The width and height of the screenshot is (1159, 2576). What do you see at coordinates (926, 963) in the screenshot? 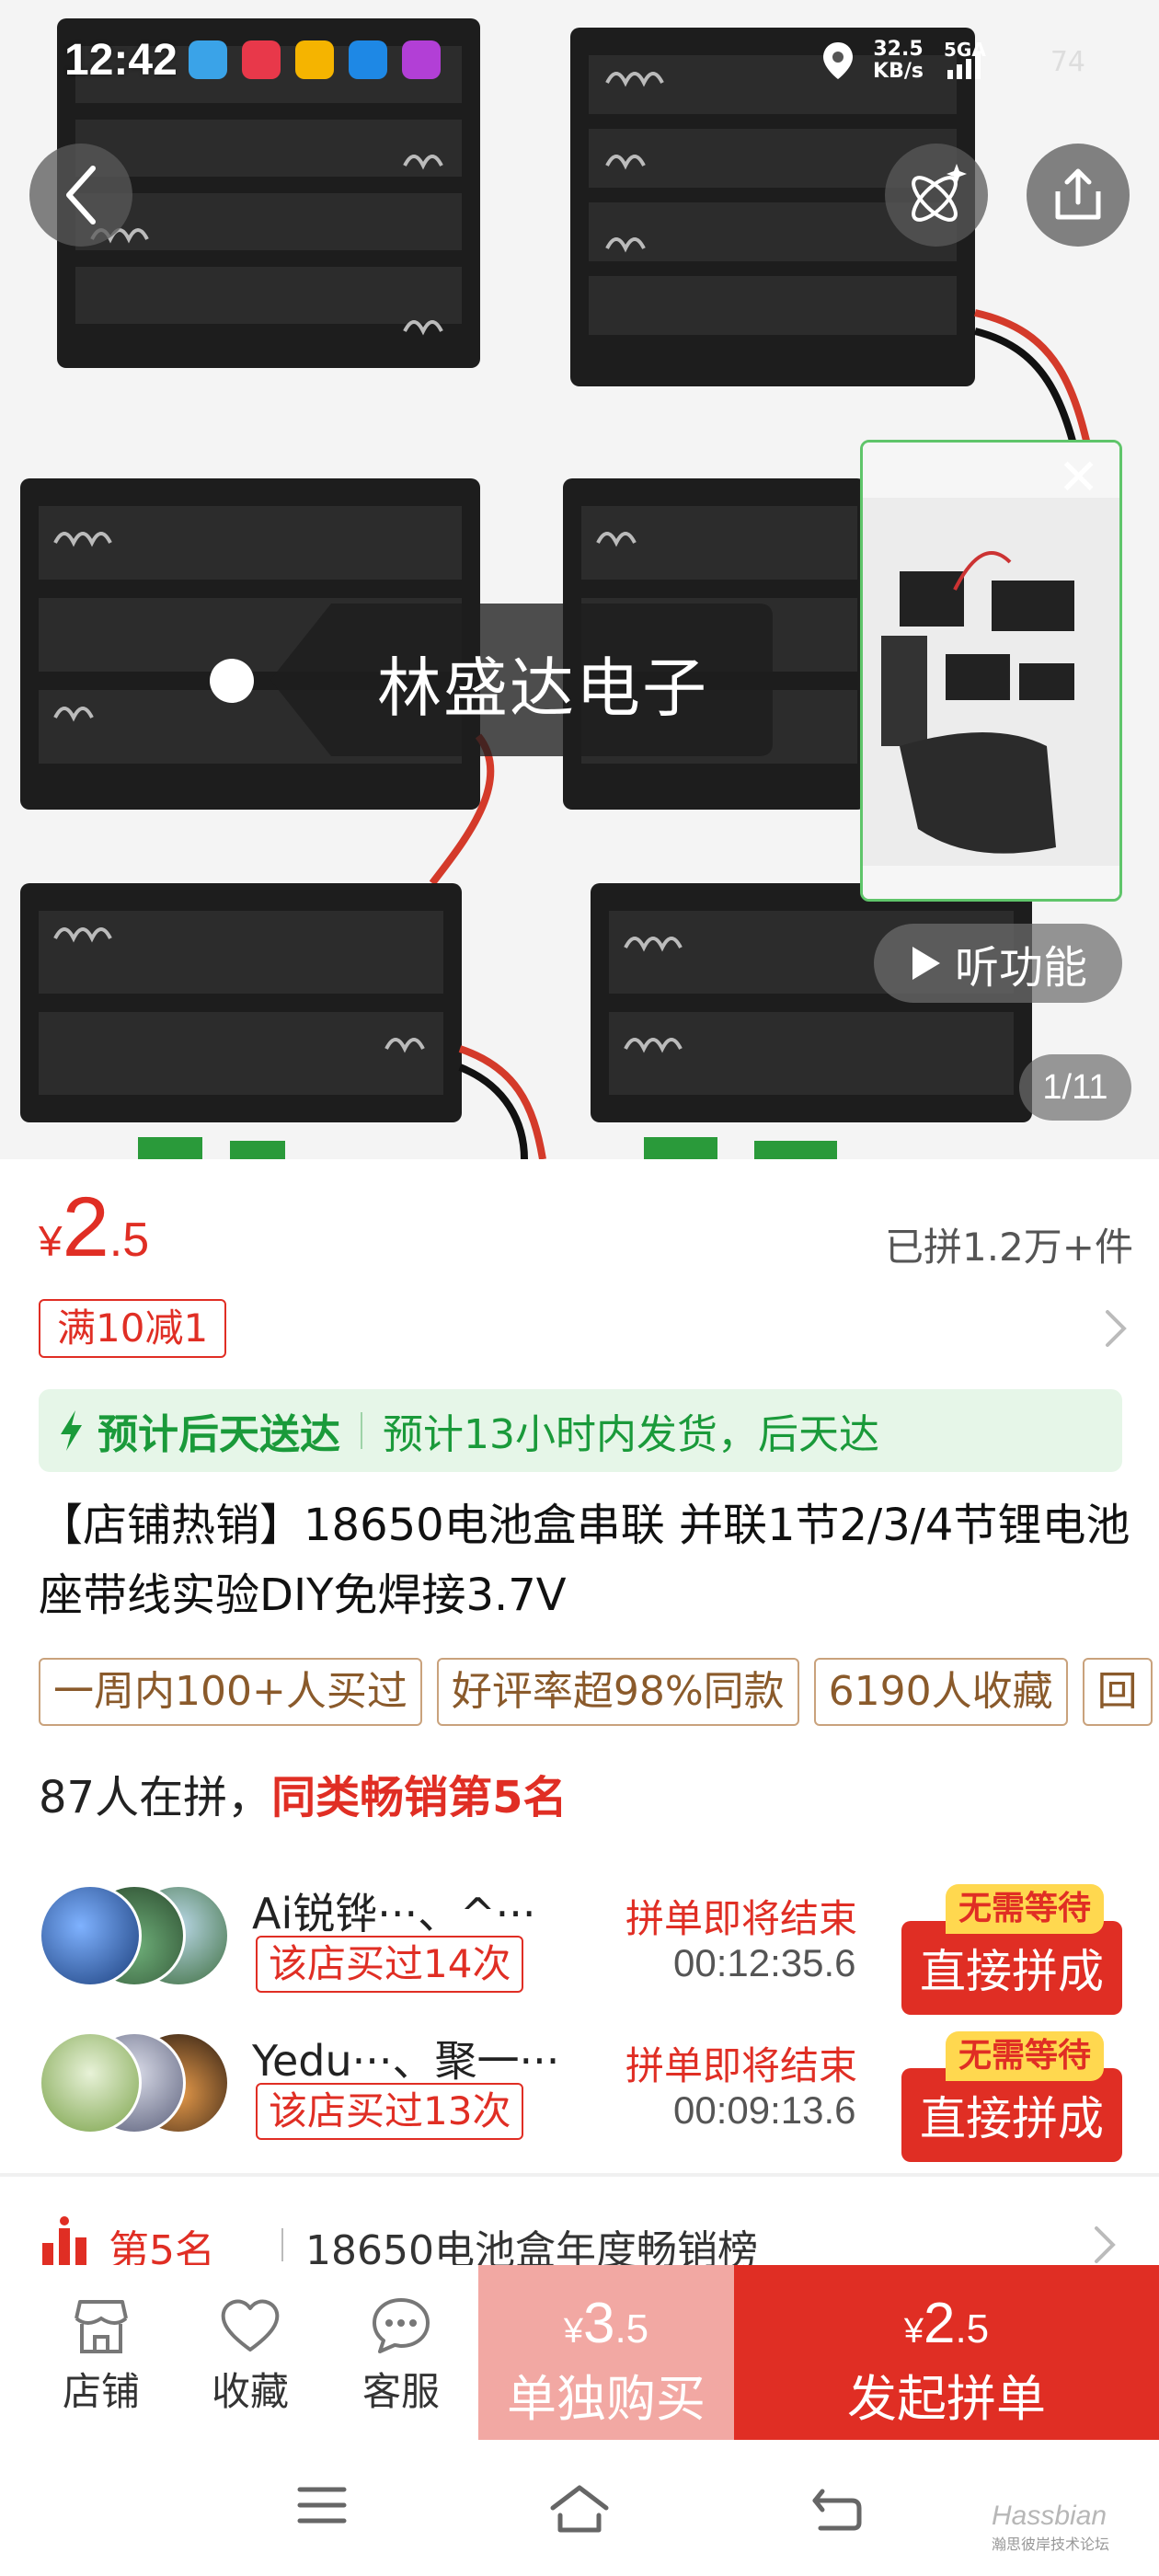
I see `play-icon` at bounding box center [926, 963].